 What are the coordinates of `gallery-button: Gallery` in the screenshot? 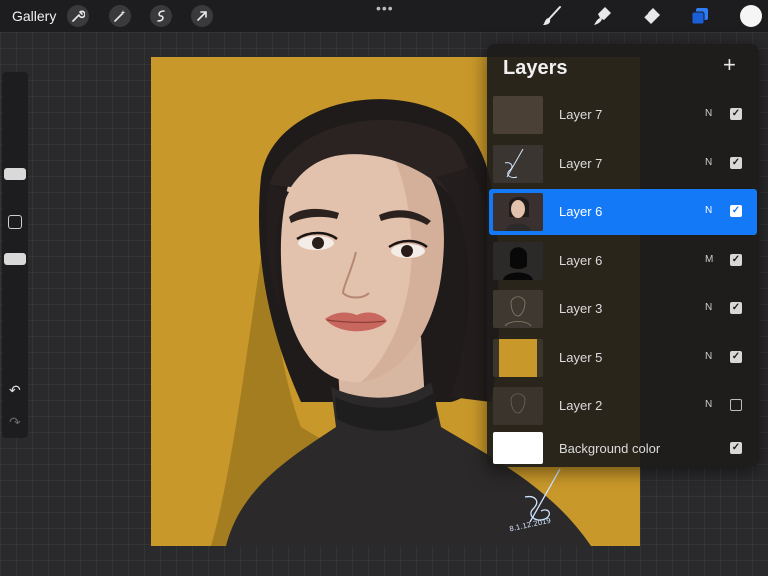 It's located at (34, 16).